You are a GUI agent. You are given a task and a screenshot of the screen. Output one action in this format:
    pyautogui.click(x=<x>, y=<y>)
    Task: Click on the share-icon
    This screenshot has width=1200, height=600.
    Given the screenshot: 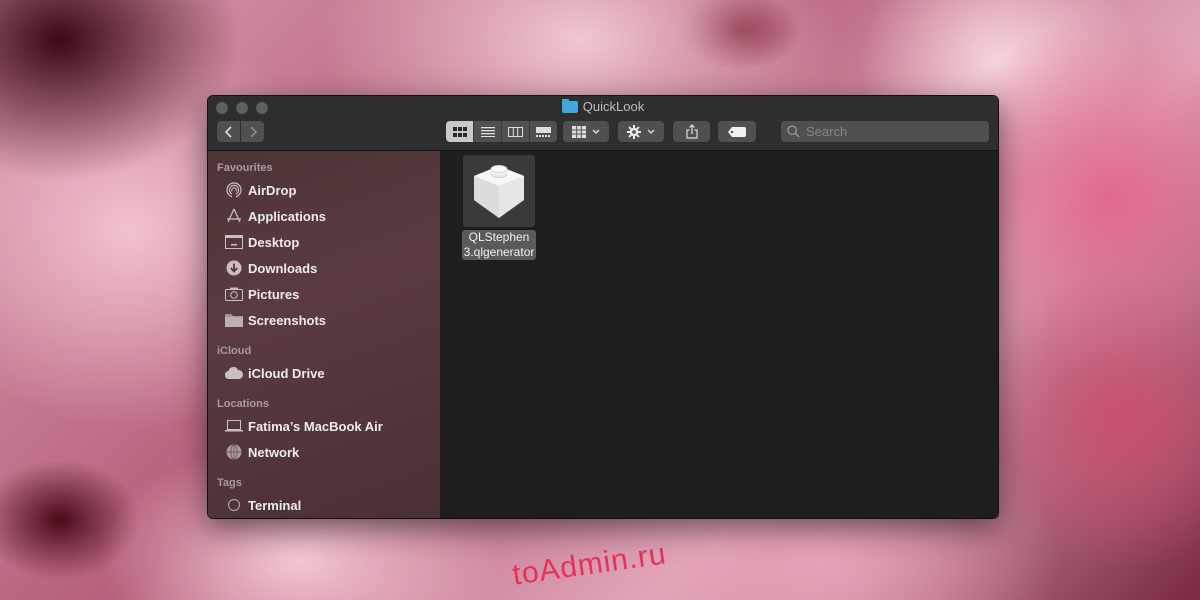 What is the action you would take?
    pyautogui.click(x=691, y=131)
    